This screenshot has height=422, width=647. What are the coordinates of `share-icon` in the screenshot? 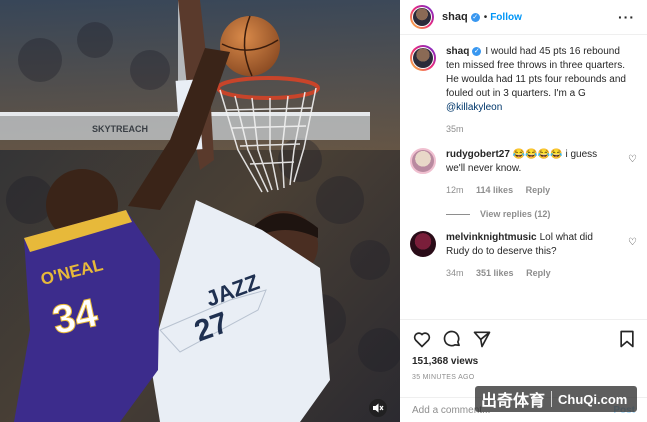 It's located at (482, 339).